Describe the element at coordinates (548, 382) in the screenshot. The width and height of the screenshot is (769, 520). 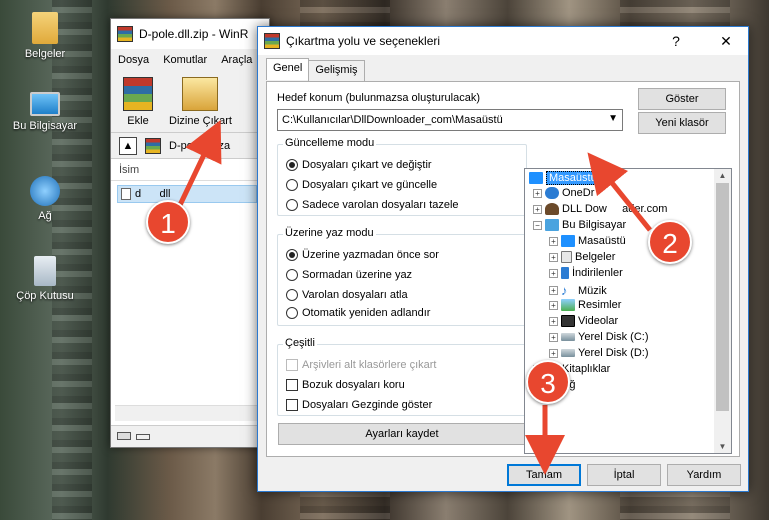
I see `step-3-badge: 3` at that location.